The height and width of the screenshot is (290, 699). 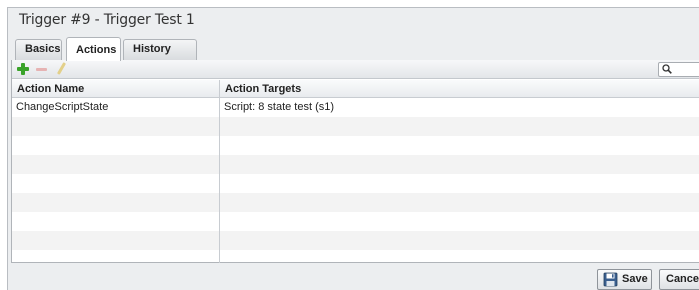 What do you see at coordinates (61, 69) in the screenshot?
I see `edit-action-icon` at bounding box center [61, 69].